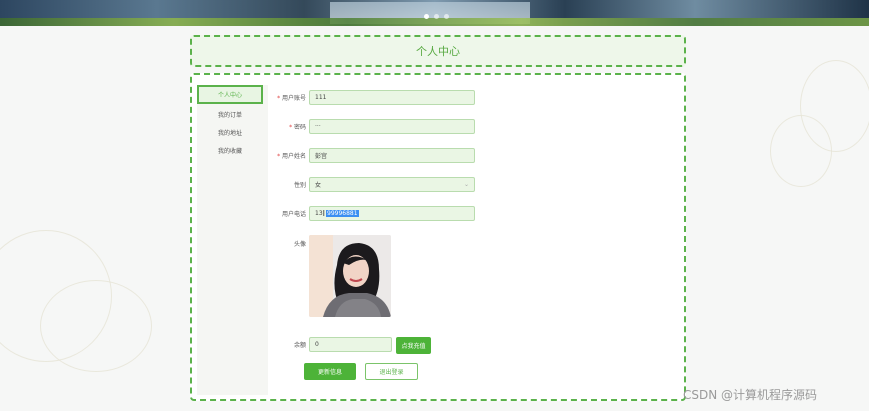 Image resolution: width=869 pixels, height=411 pixels. I want to click on gender-row: 性别 女 ⌄, so click(373, 184).